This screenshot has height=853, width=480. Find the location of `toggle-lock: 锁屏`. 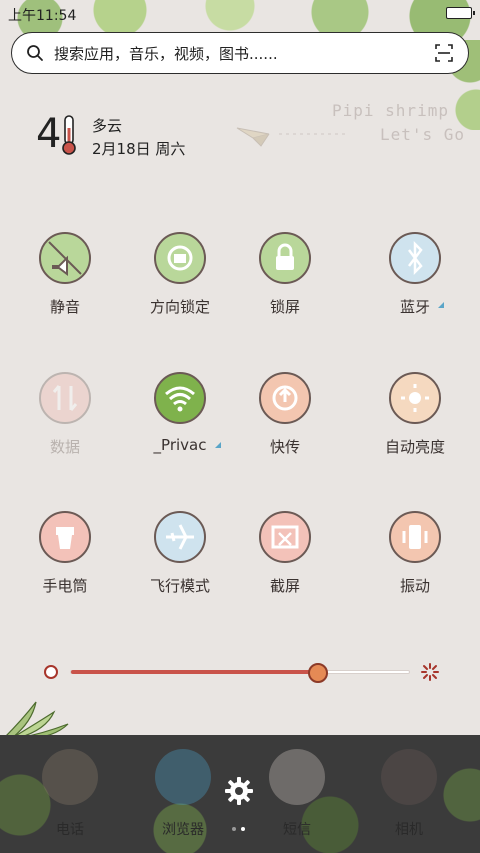

toggle-lock: 锁屏 is located at coordinates (285, 274).